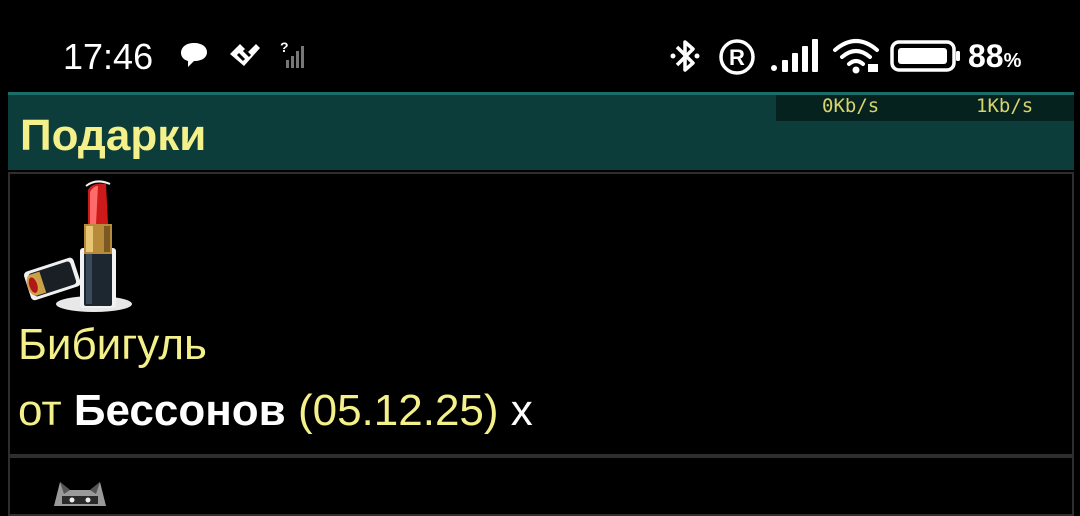 Image resolution: width=1080 pixels, height=516 pixels. What do you see at coordinates (112, 344) in the screenshot?
I see `gift-name: Бибигуль` at bounding box center [112, 344].